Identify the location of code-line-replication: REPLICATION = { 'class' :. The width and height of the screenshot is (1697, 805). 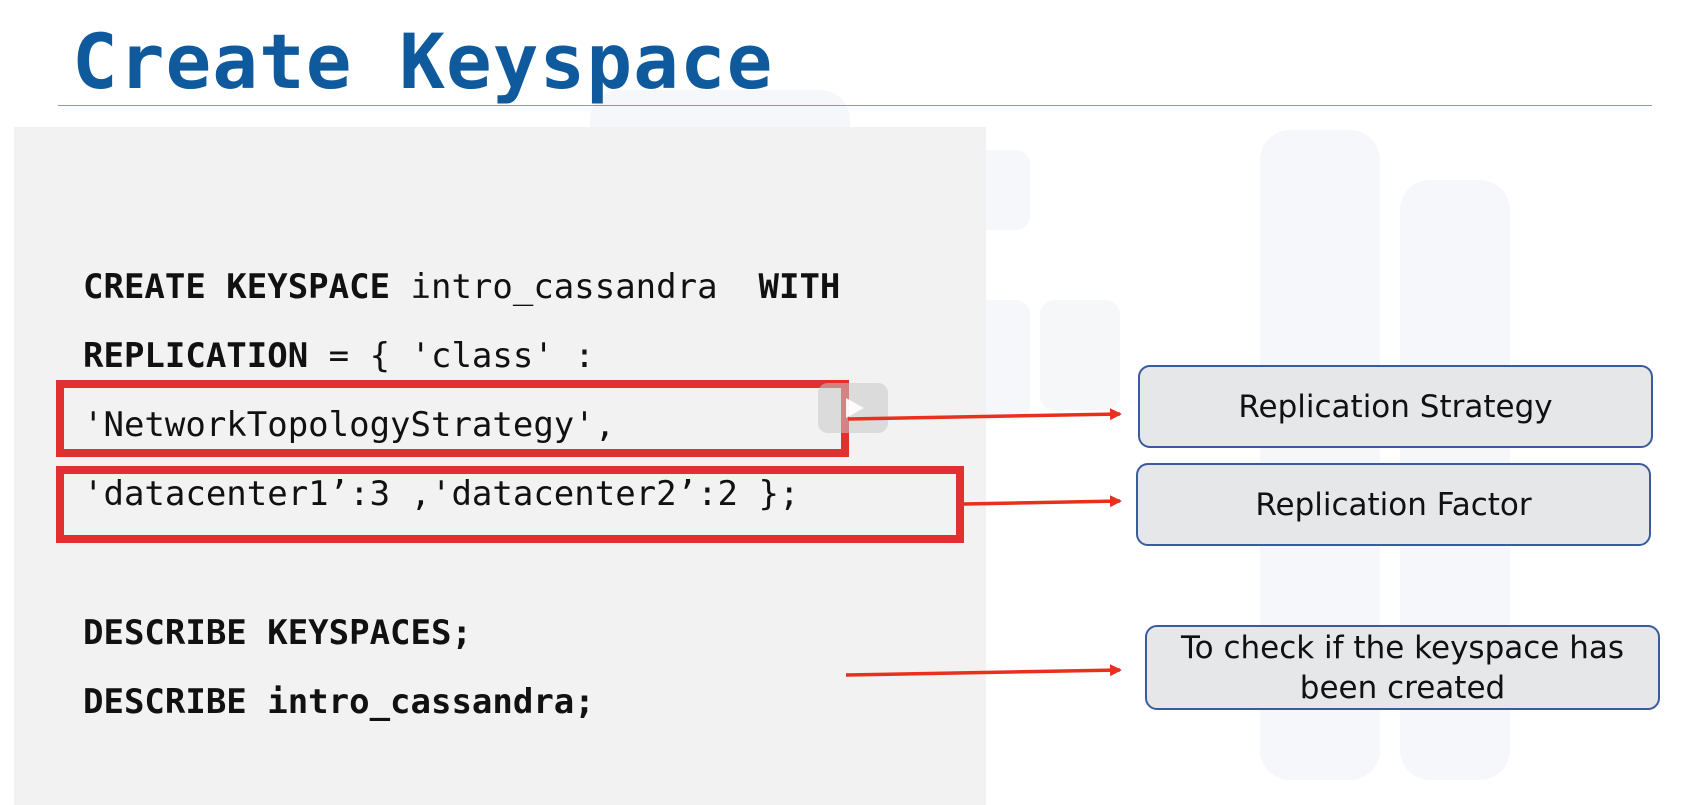
(339, 356).